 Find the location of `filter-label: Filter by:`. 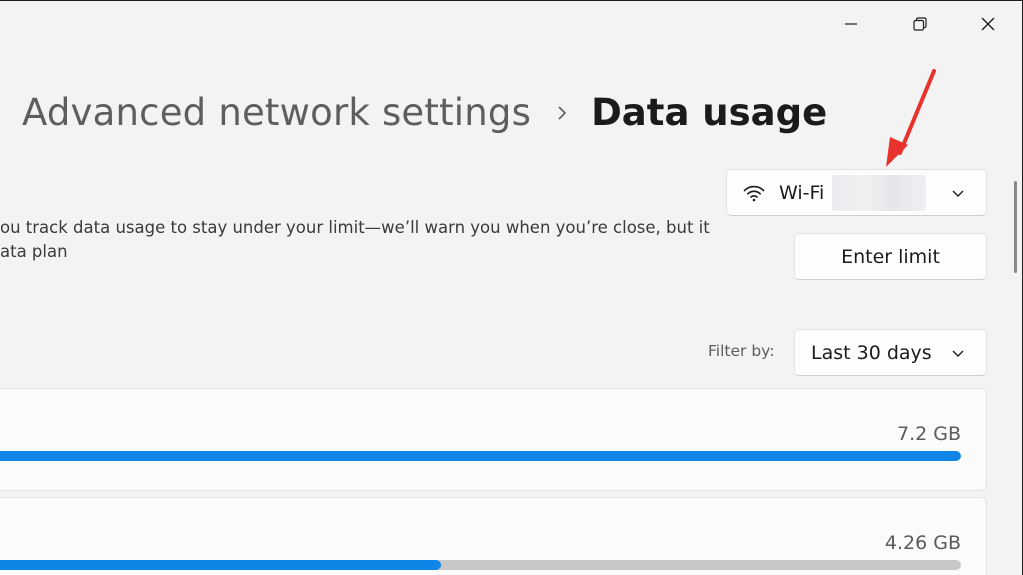

filter-label: Filter by: is located at coordinates (741, 351).